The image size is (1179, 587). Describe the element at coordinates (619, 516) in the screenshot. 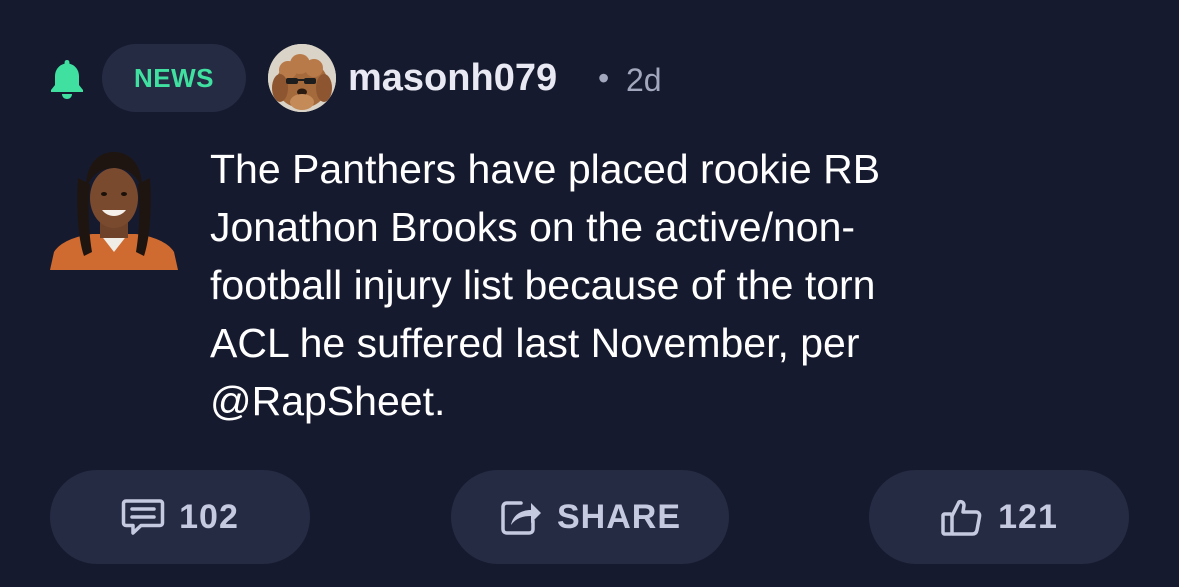

I see `share-label: SHARE` at that location.